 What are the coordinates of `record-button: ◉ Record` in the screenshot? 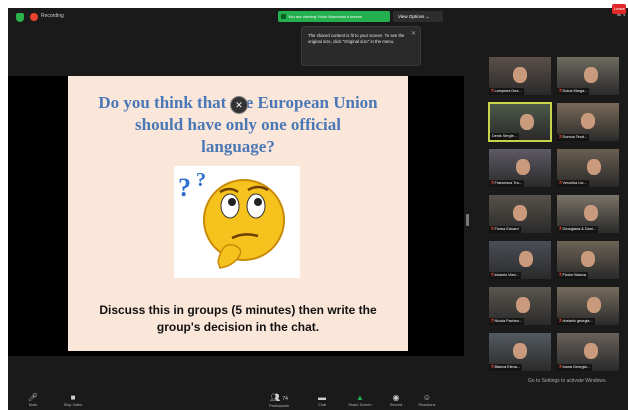 It's located at (396, 400).